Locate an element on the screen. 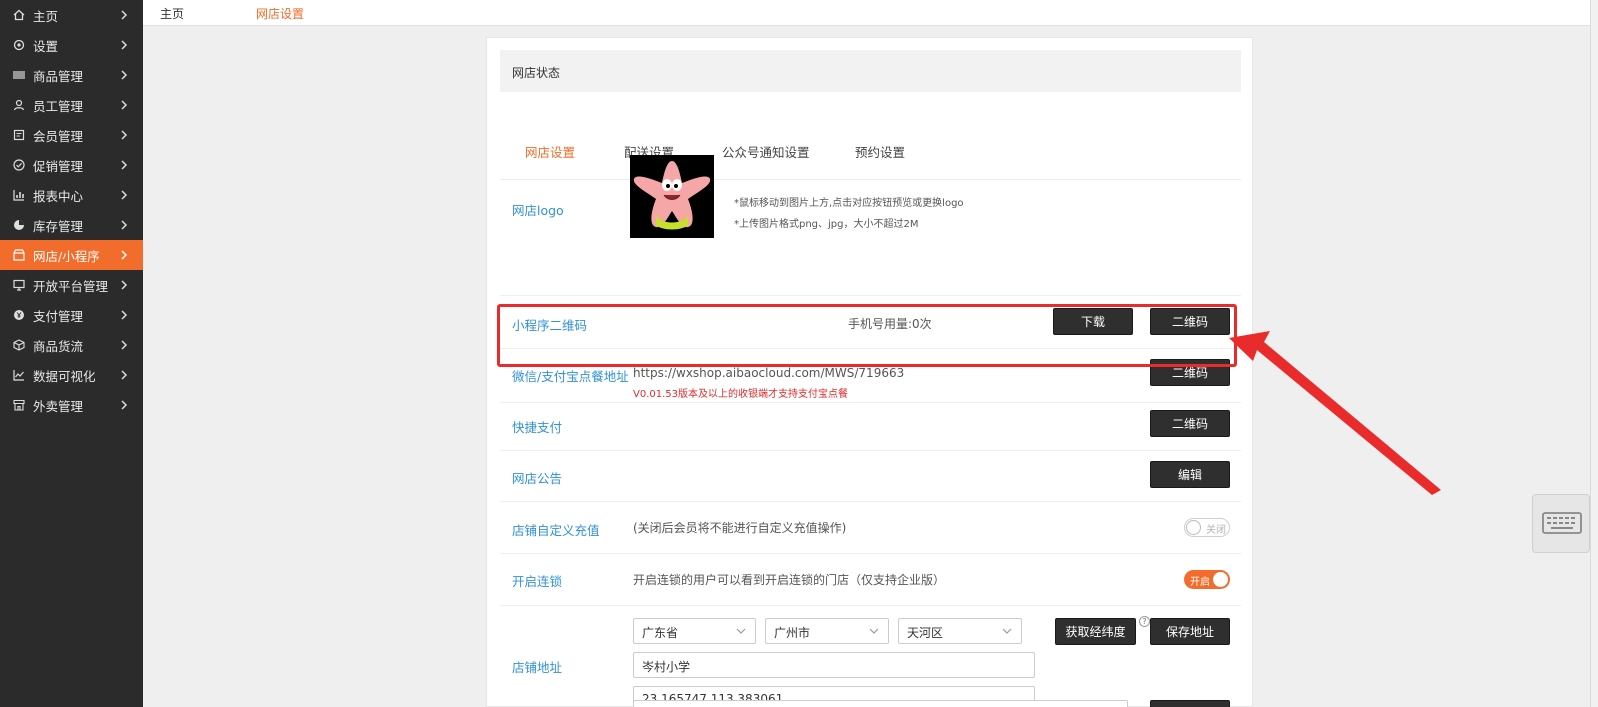 This screenshot has height=707, width=1598. custom-recharge-desc: (关闭后会员将不能进行自定义充值操作) is located at coordinates (740, 528).